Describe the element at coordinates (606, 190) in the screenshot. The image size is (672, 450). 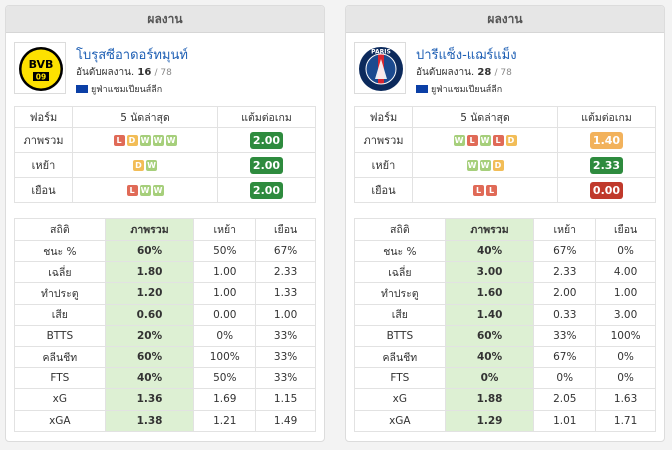
I see `ppg-badge: 0.00` at that location.